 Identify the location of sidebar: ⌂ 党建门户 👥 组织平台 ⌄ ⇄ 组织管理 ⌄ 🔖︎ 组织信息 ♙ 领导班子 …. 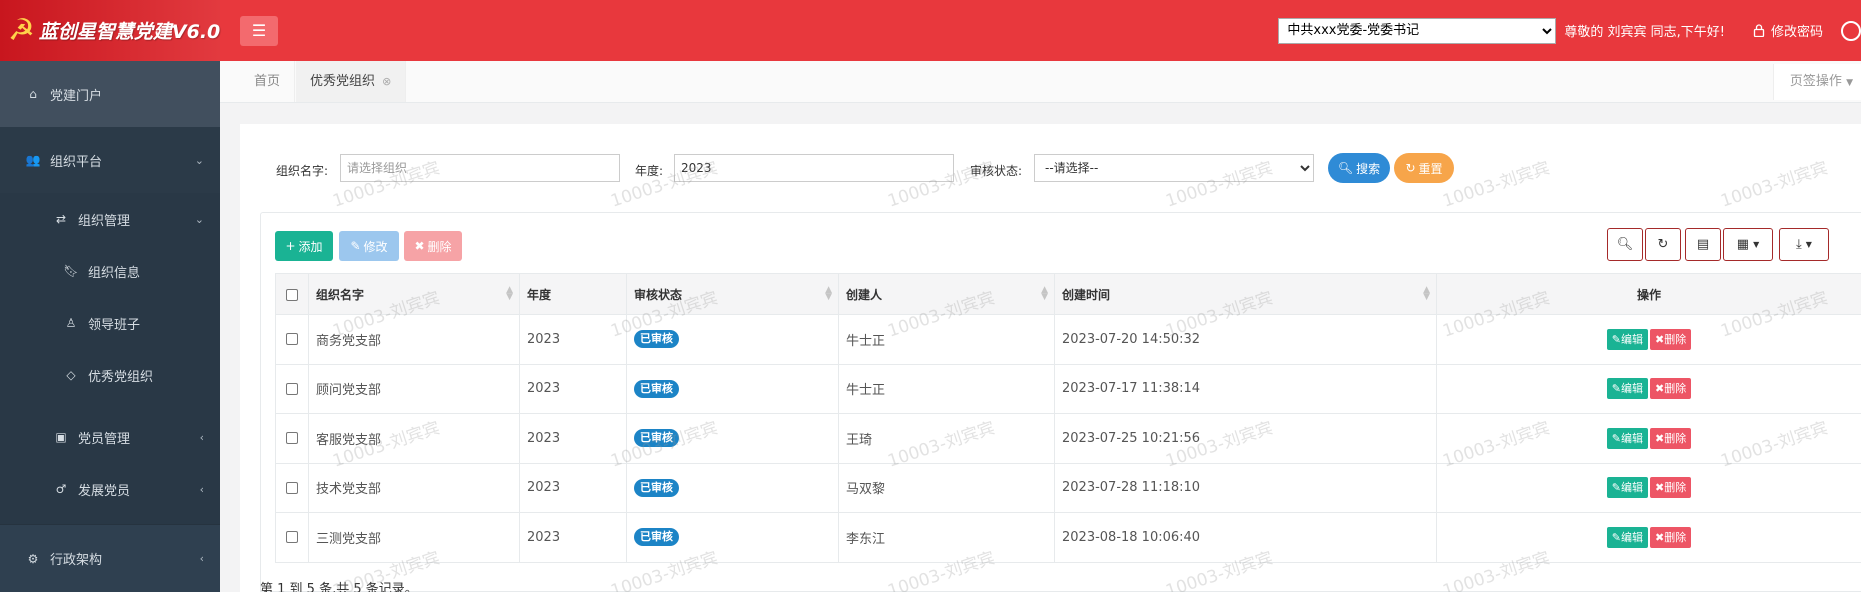
(110, 326).